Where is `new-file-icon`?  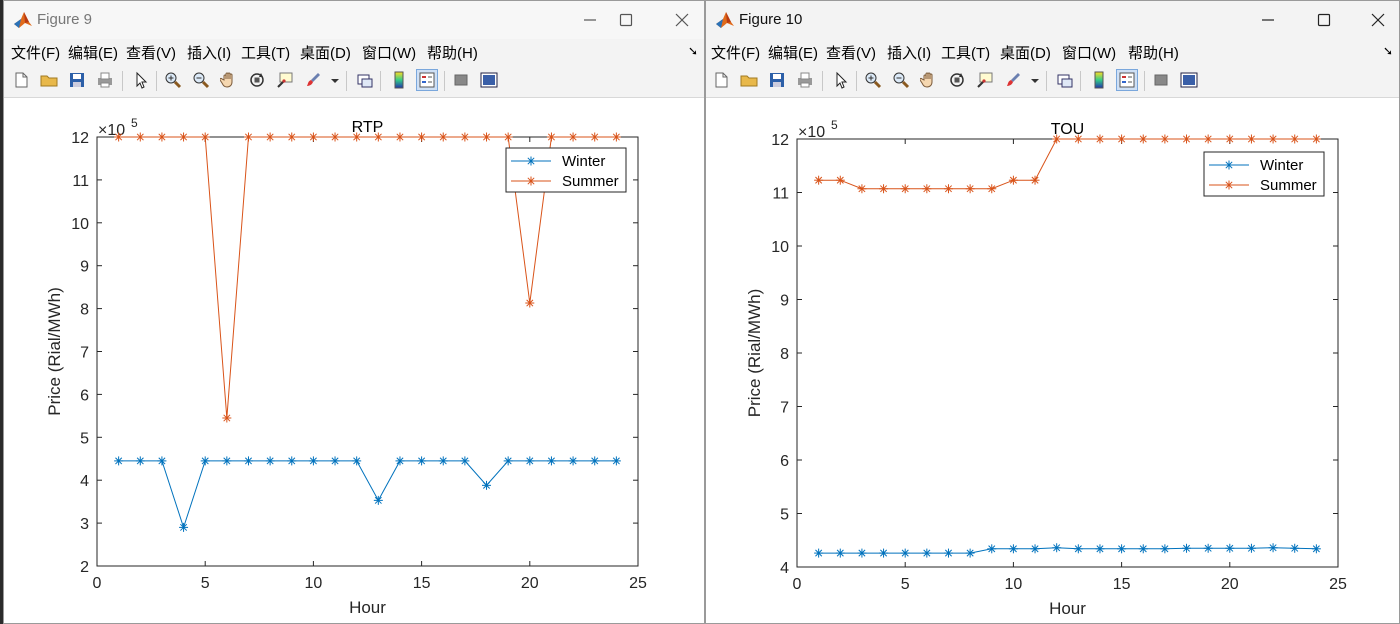 new-file-icon is located at coordinates (21, 80).